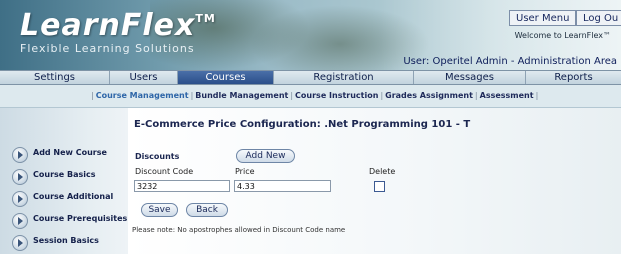 The image size is (621, 254). Describe the element at coordinates (55, 77) in the screenshot. I see `tab-settings: Settings` at that location.